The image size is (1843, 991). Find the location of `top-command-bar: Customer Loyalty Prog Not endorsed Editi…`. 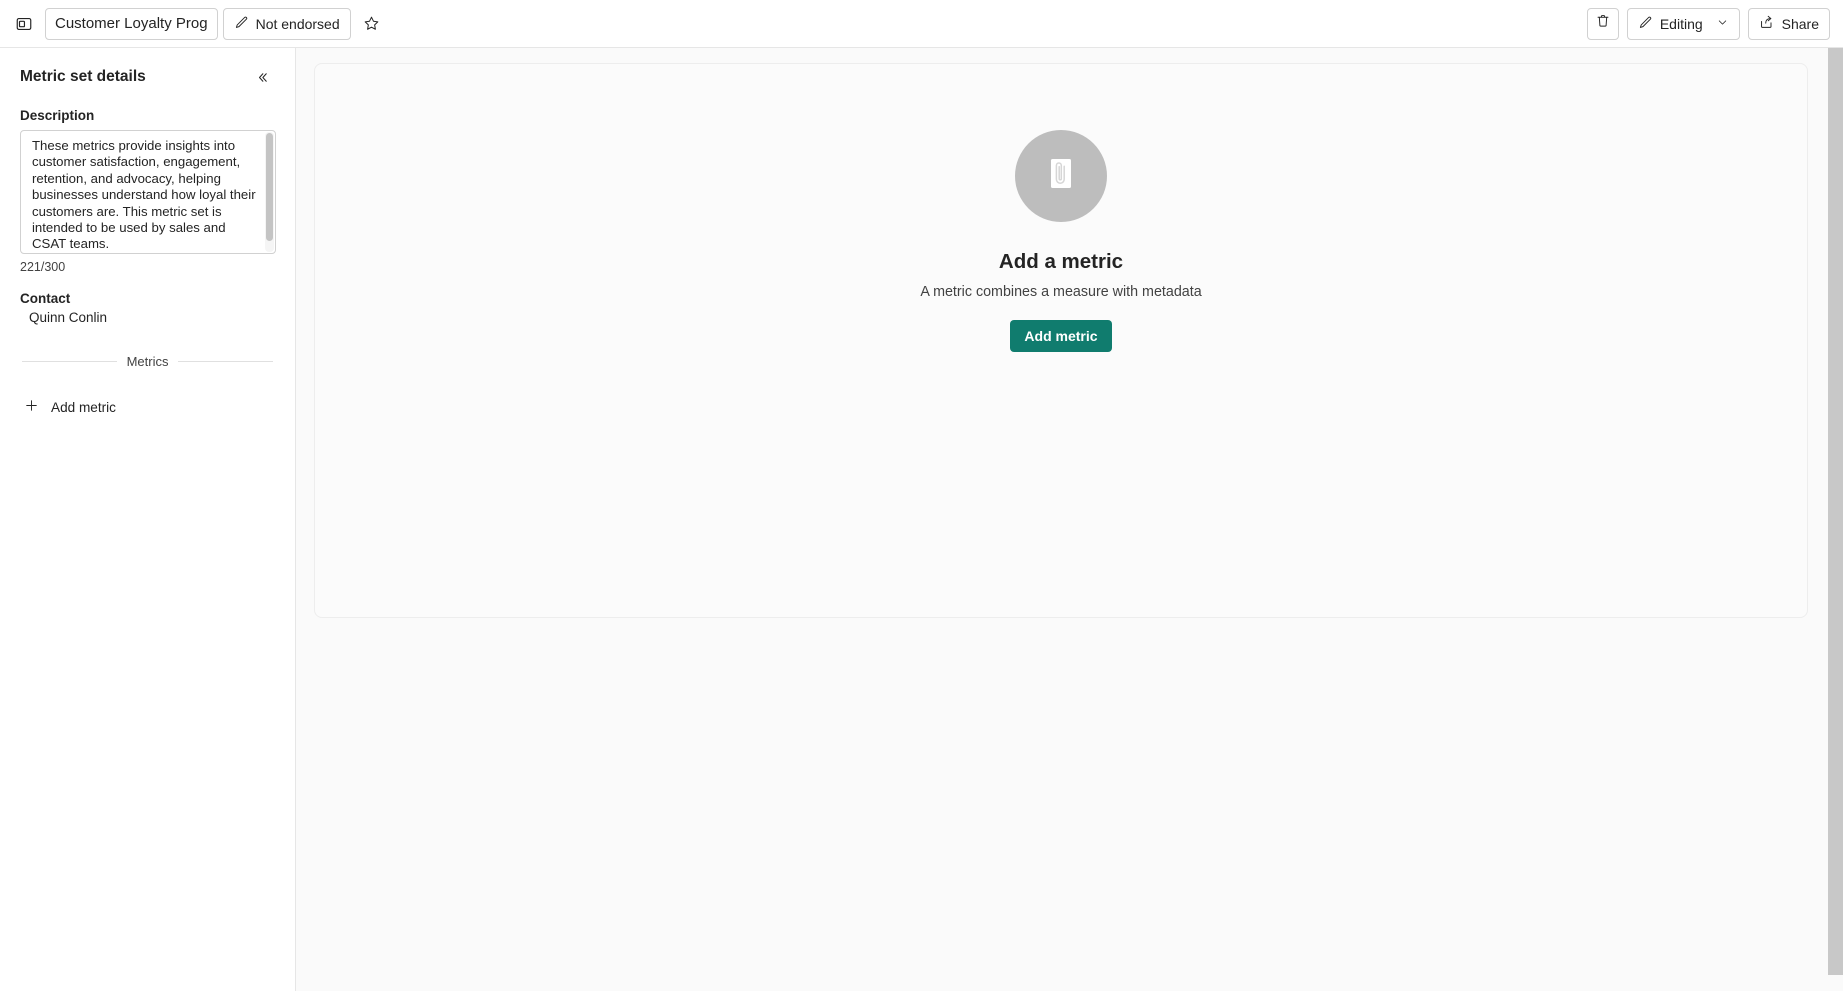

top-command-bar: Customer Loyalty Prog Not endorsed Editi… is located at coordinates (921, 24).